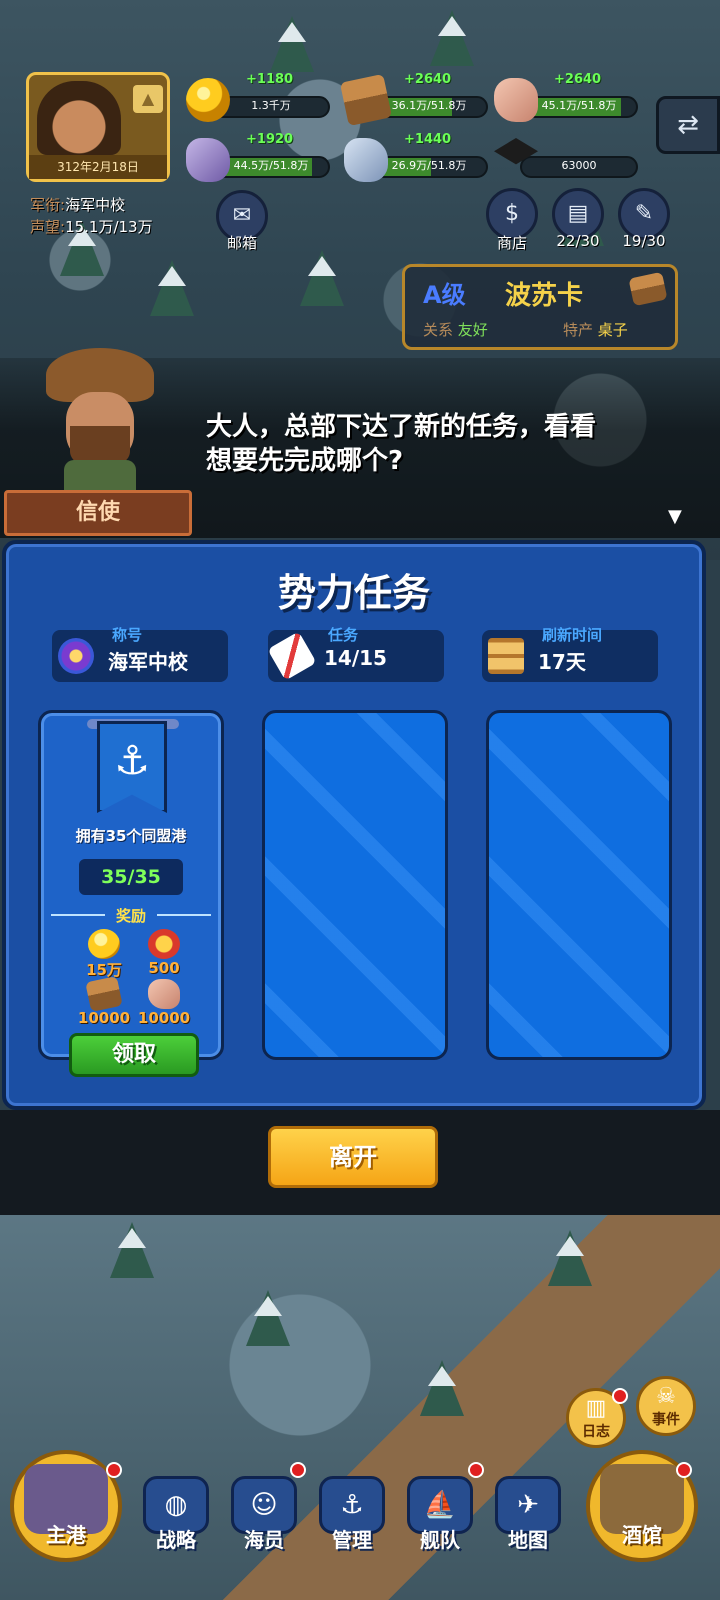 This screenshot has height=1600, width=720. Describe the element at coordinates (352, 1514) in the screenshot. I see `nav-manage: ⚓ 管理` at that location.